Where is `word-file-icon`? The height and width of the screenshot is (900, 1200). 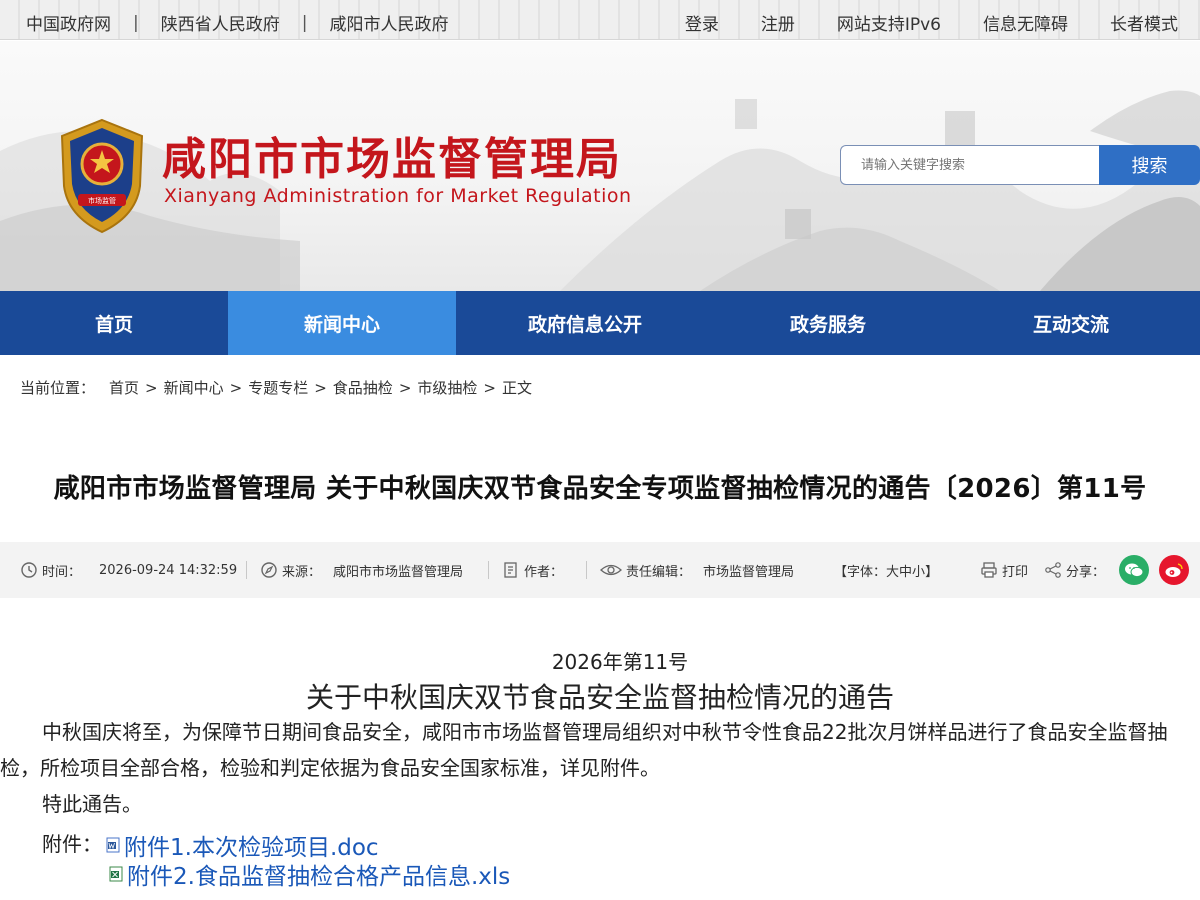
word-file-icon is located at coordinates (113, 845).